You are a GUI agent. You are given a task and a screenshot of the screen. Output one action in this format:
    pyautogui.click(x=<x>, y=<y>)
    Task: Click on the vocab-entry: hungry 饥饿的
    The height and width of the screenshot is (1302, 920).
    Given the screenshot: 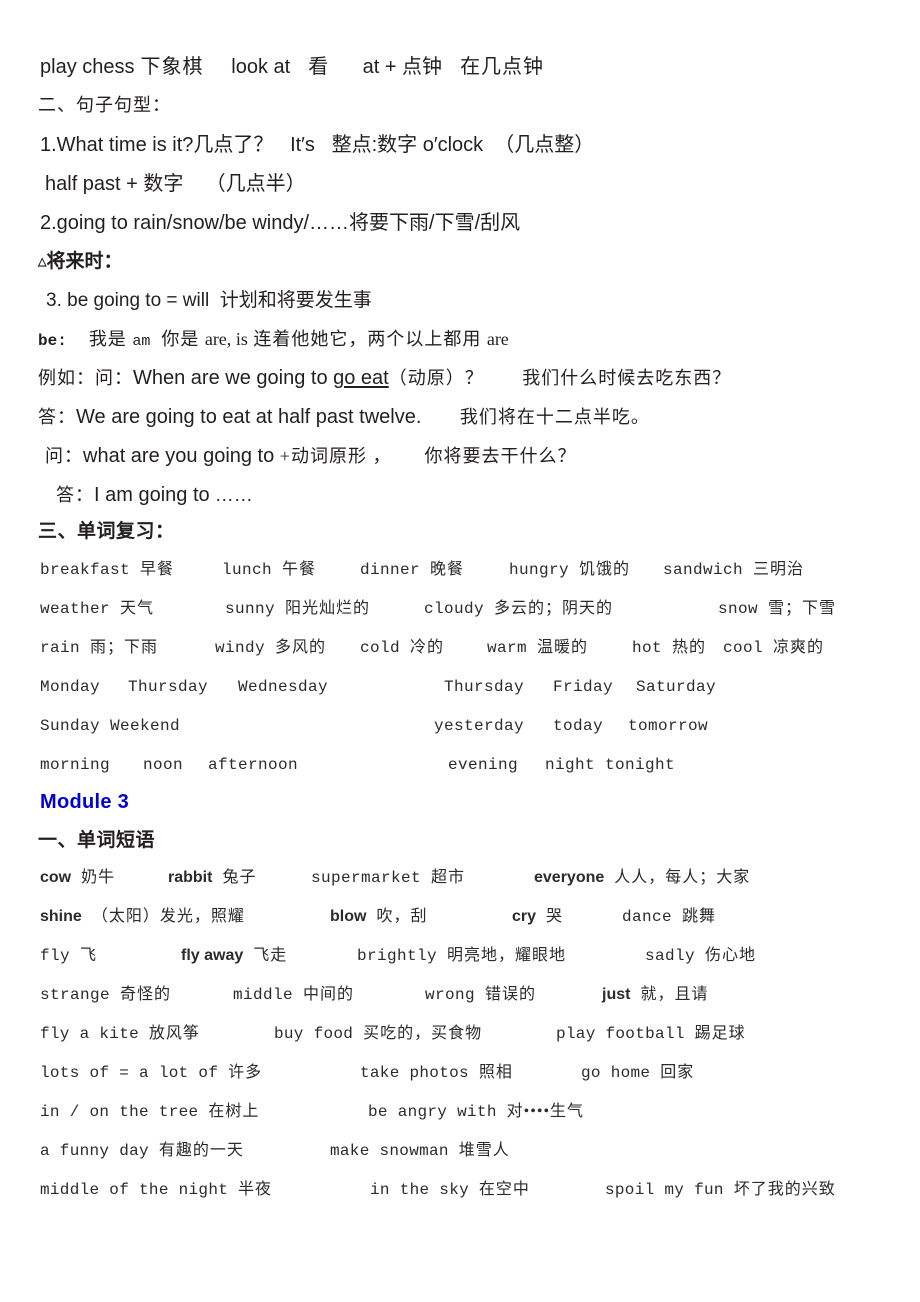 What is the action you would take?
    pyautogui.click(x=570, y=570)
    